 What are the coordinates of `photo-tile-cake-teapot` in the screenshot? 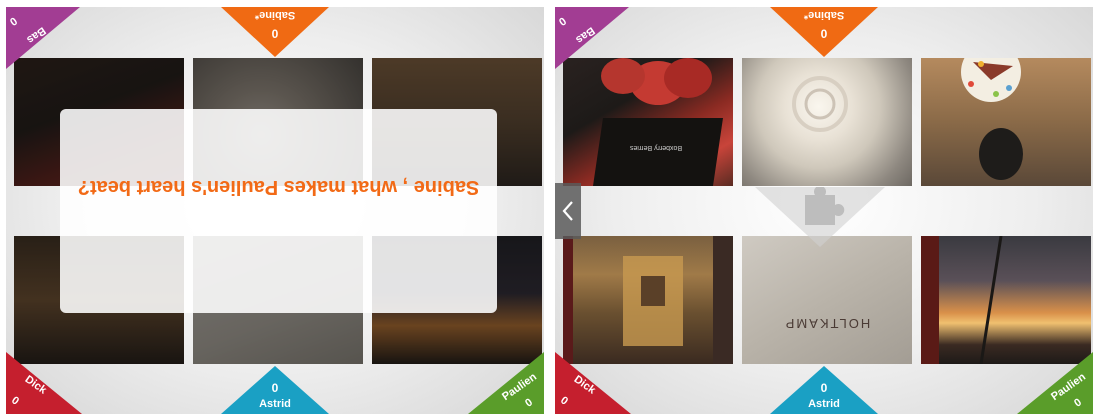 It's located at (1006, 122).